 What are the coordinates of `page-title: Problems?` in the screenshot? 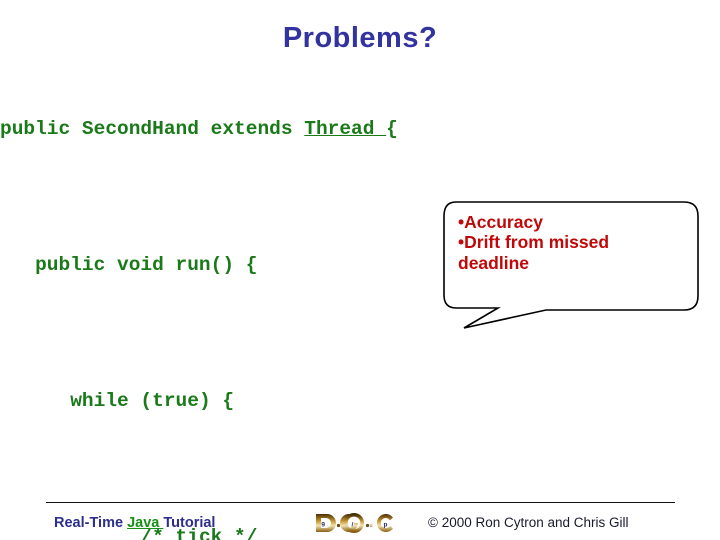 It's located at (360, 38).